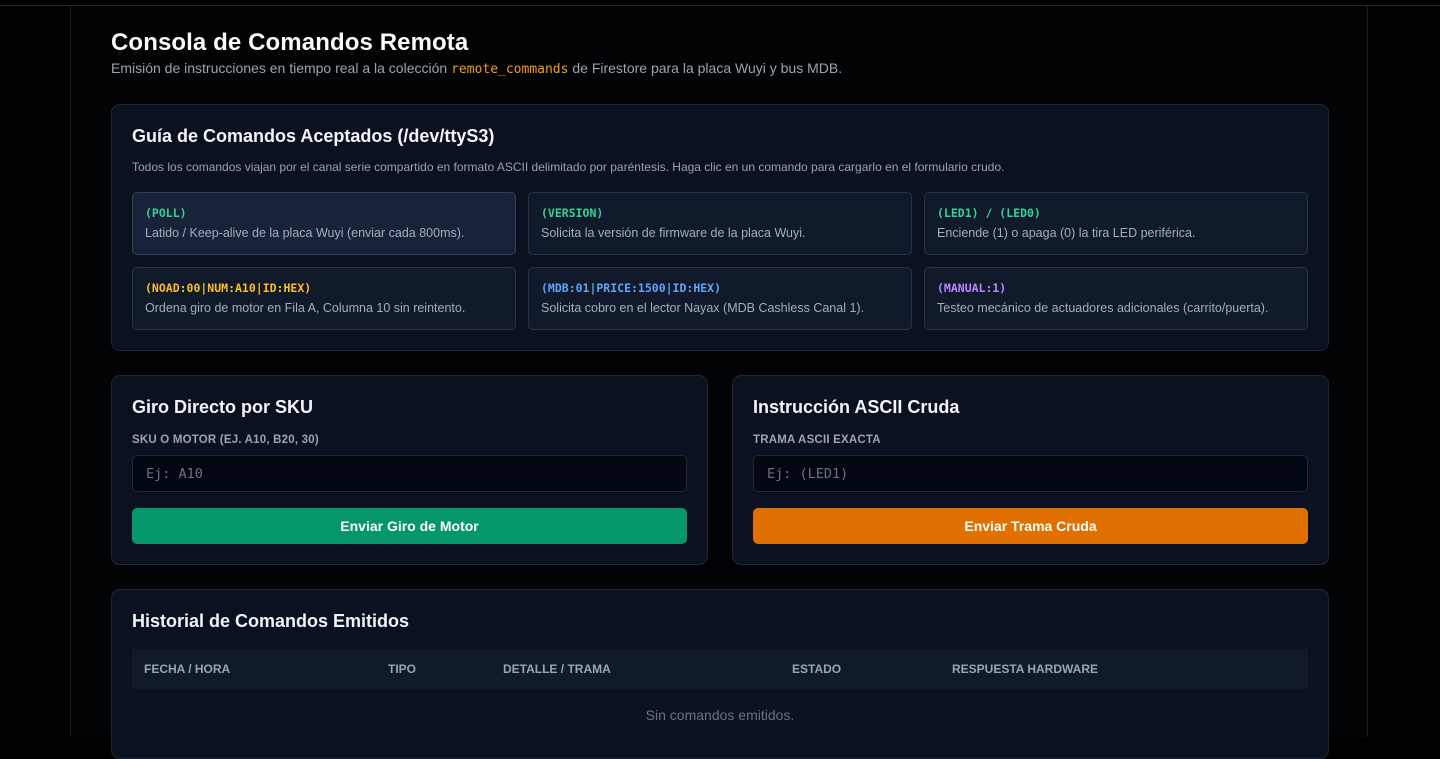  I want to click on column-header-detail: Detalle / Trama, so click(557, 669).